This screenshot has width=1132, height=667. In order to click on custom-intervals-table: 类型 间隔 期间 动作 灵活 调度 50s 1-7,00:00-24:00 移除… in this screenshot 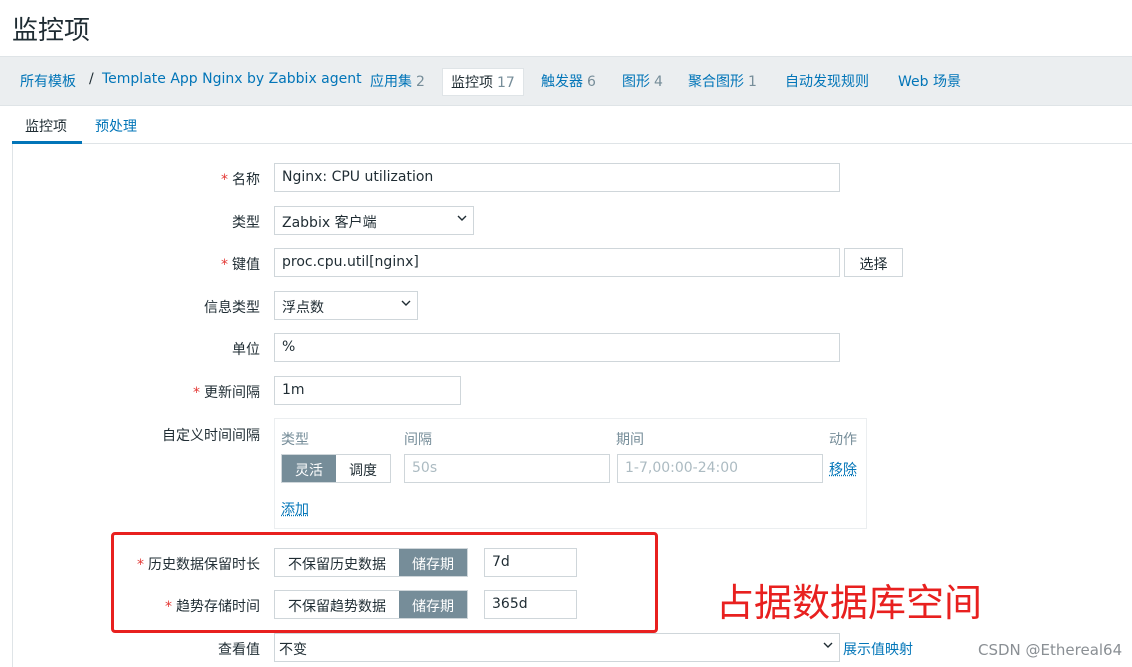, I will do `click(570, 473)`.